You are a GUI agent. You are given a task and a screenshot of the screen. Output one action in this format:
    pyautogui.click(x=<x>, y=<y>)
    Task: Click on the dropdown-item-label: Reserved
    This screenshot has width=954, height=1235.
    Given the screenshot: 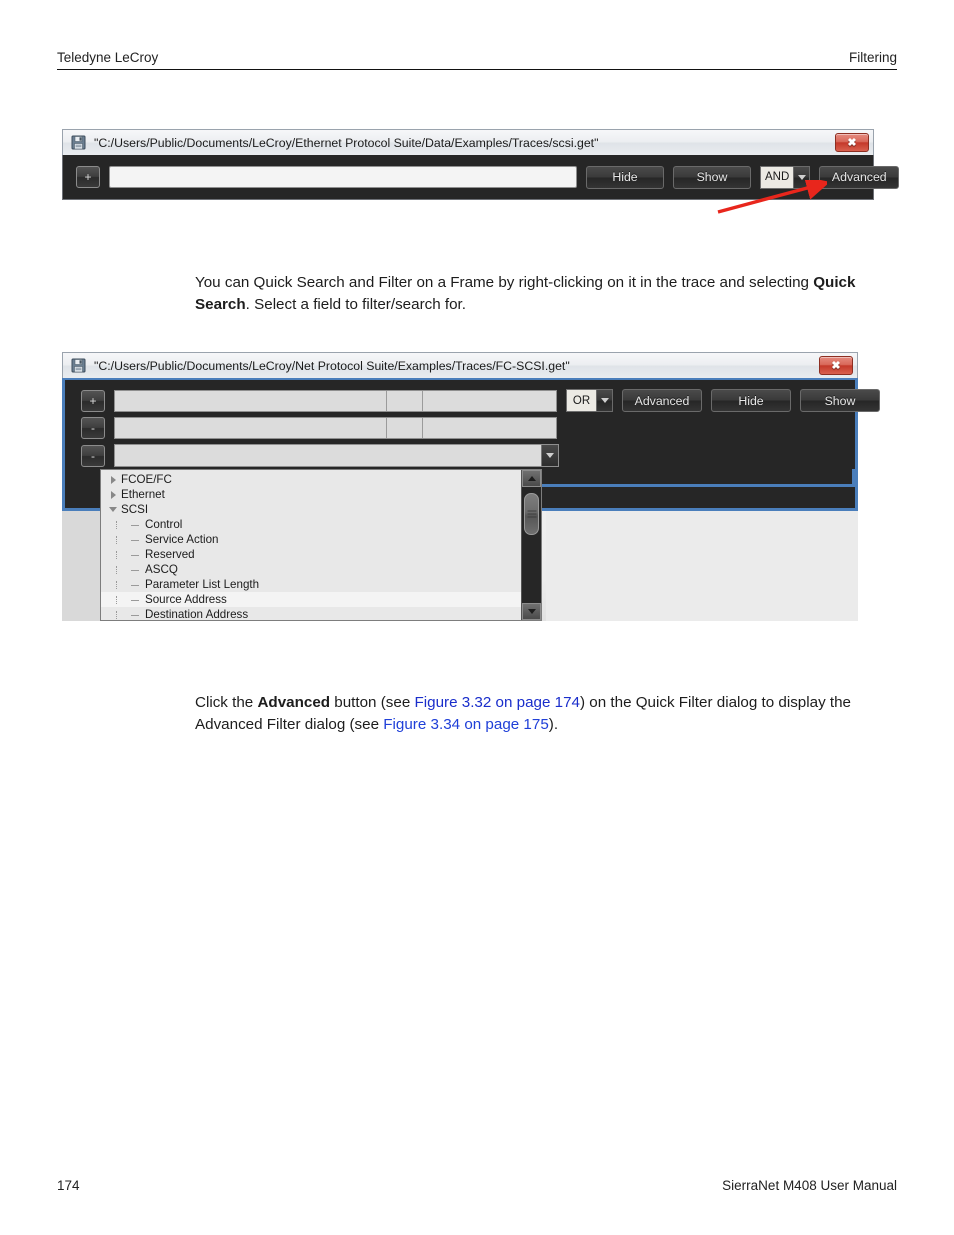 What is the action you would take?
    pyautogui.click(x=170, y=554)
    